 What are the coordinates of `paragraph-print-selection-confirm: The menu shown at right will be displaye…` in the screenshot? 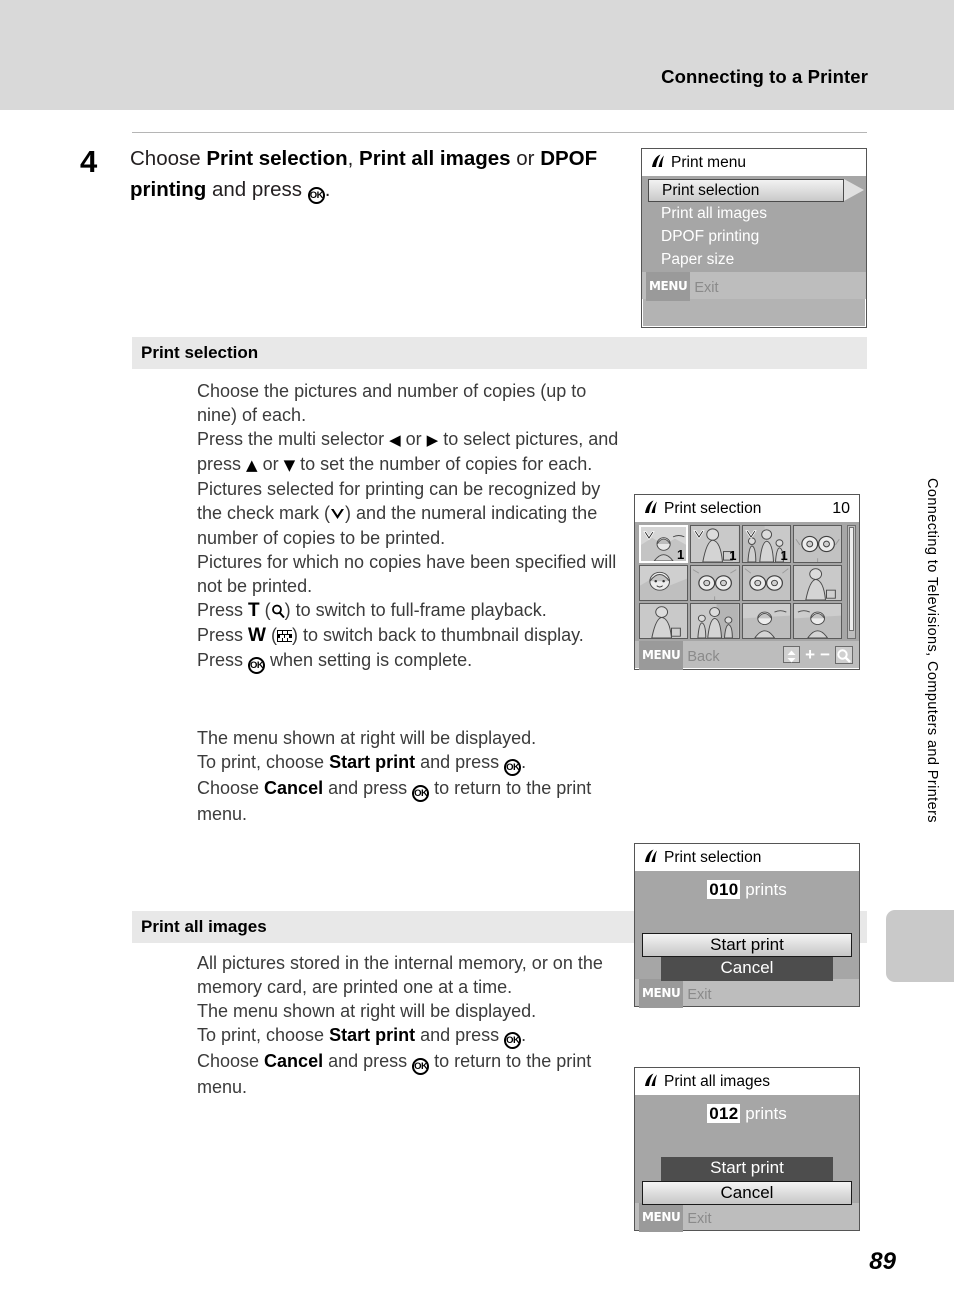 It's located at (394, 776).